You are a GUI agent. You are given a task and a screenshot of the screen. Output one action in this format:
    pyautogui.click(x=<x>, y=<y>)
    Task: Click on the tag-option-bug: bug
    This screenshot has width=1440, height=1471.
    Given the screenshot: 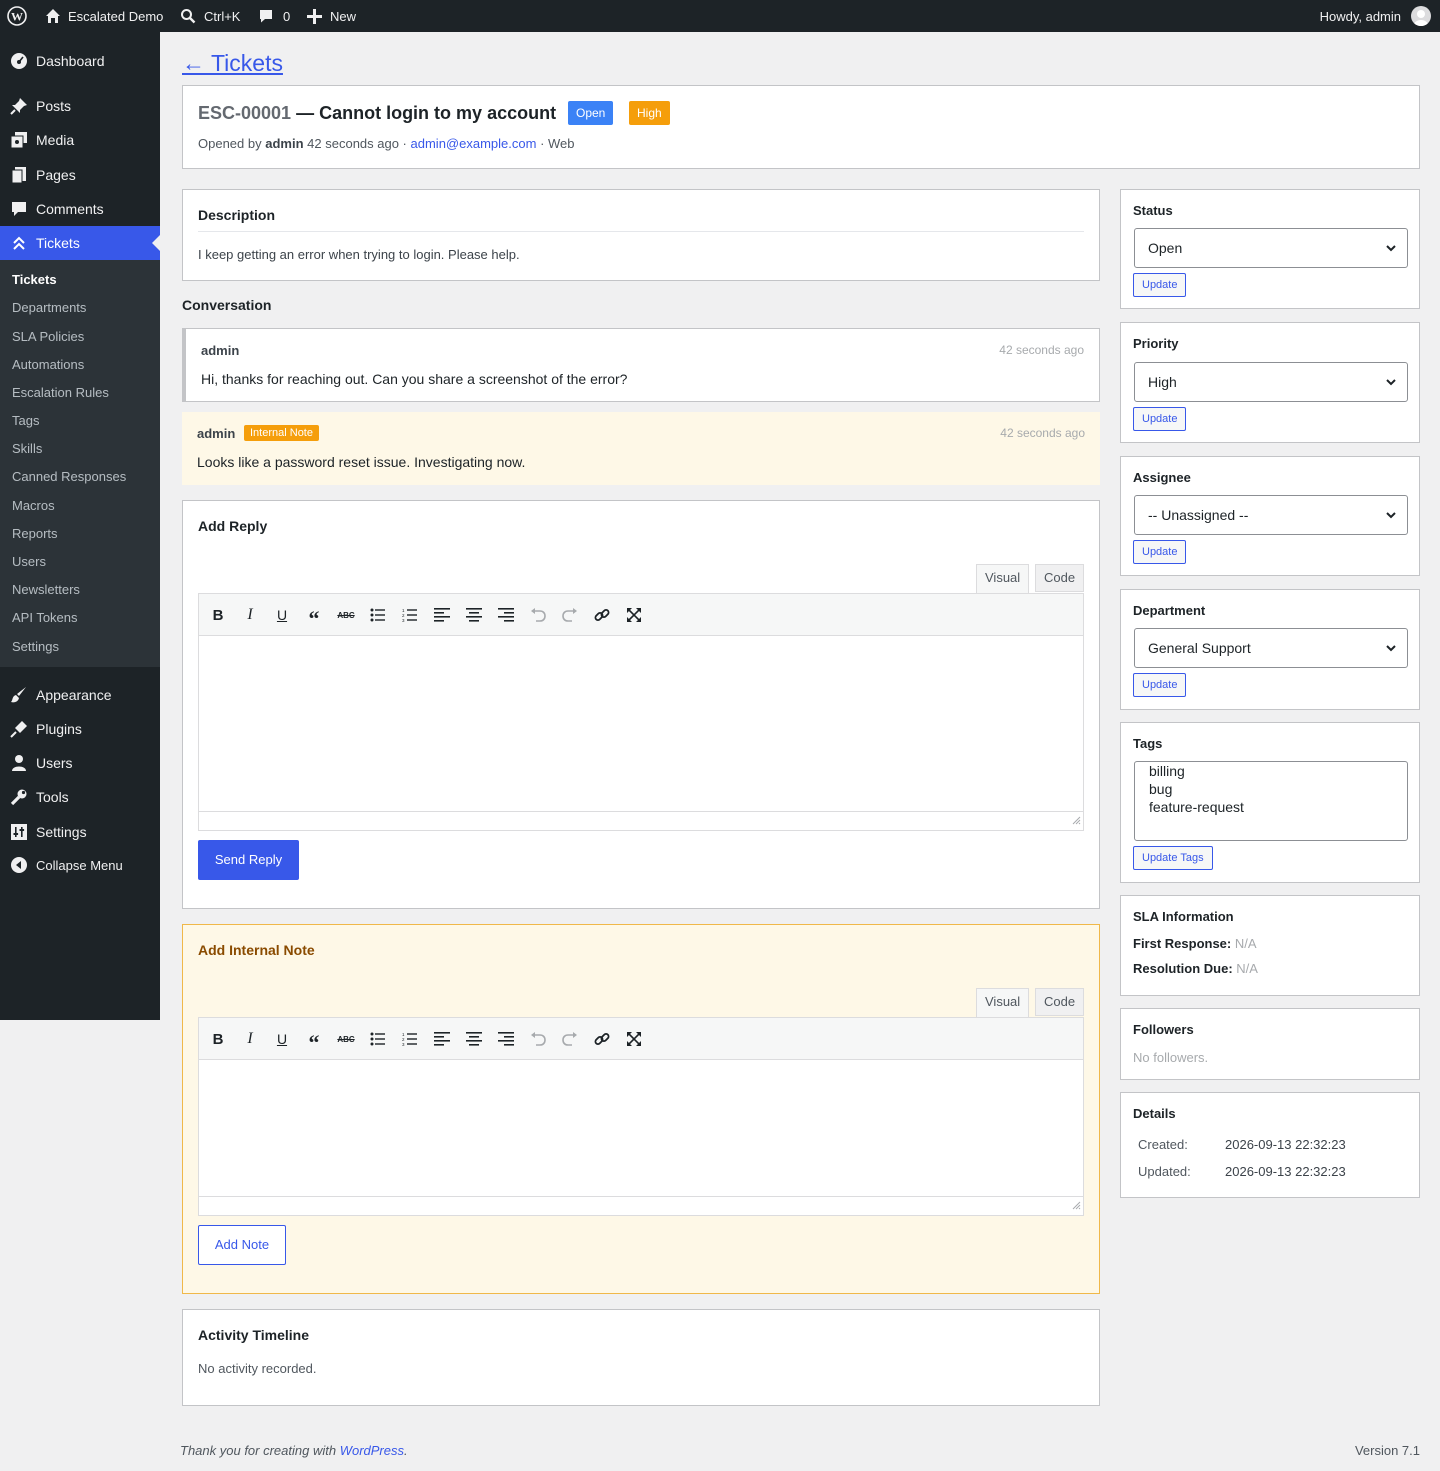 What is the action you would take?
    pyautogui.click(x=1271, y=789)
    